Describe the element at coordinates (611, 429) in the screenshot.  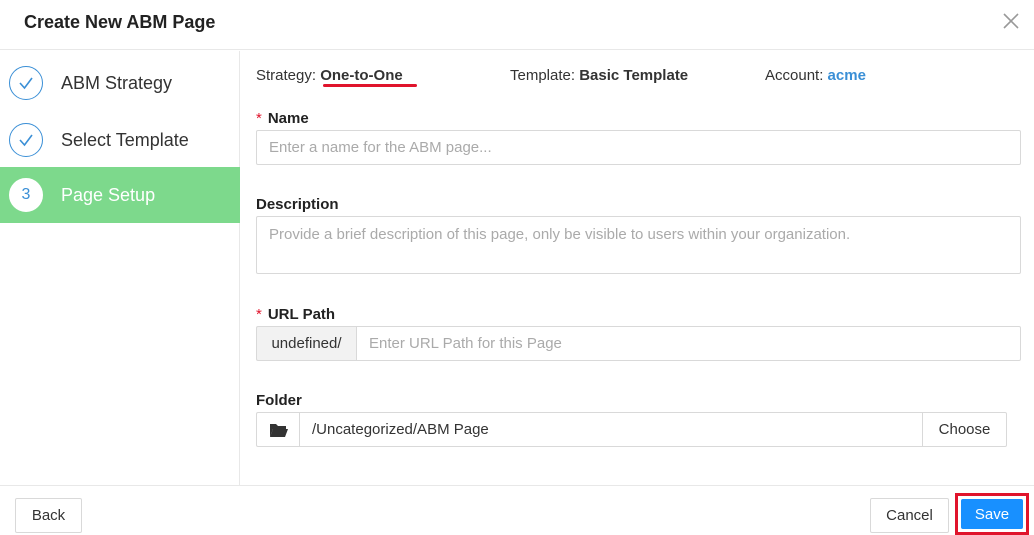
I see `folder-path: /Uncategorized/ABM Page` at that location.